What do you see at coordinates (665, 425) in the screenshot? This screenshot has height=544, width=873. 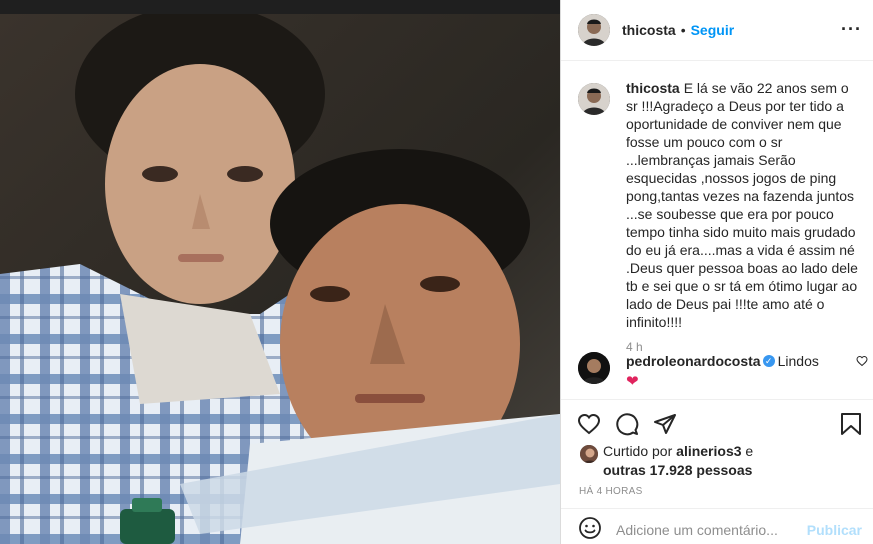 I see `paper-plane-icon` at bounding box center [665, 425].